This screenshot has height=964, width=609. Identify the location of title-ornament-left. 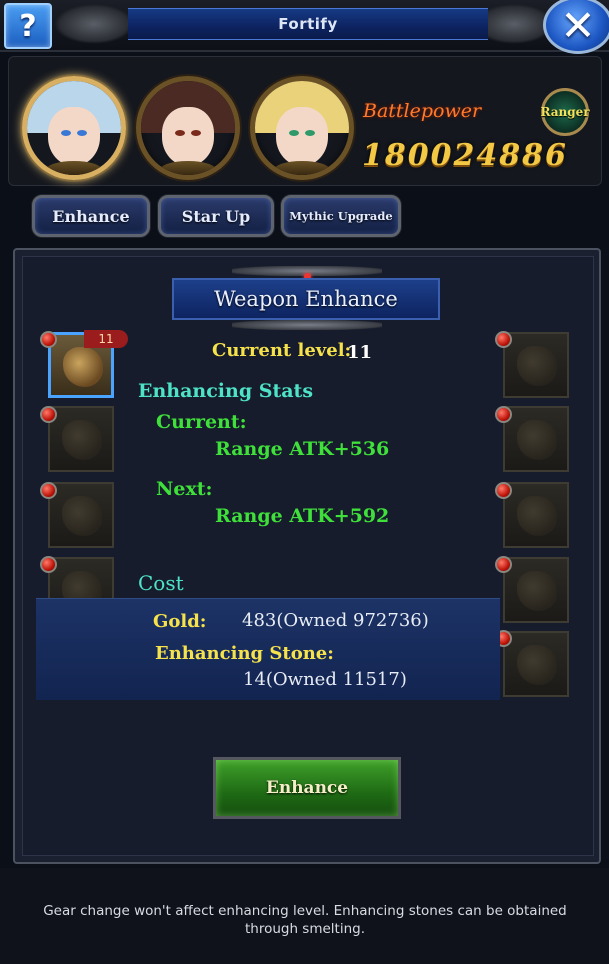
(94, 24).